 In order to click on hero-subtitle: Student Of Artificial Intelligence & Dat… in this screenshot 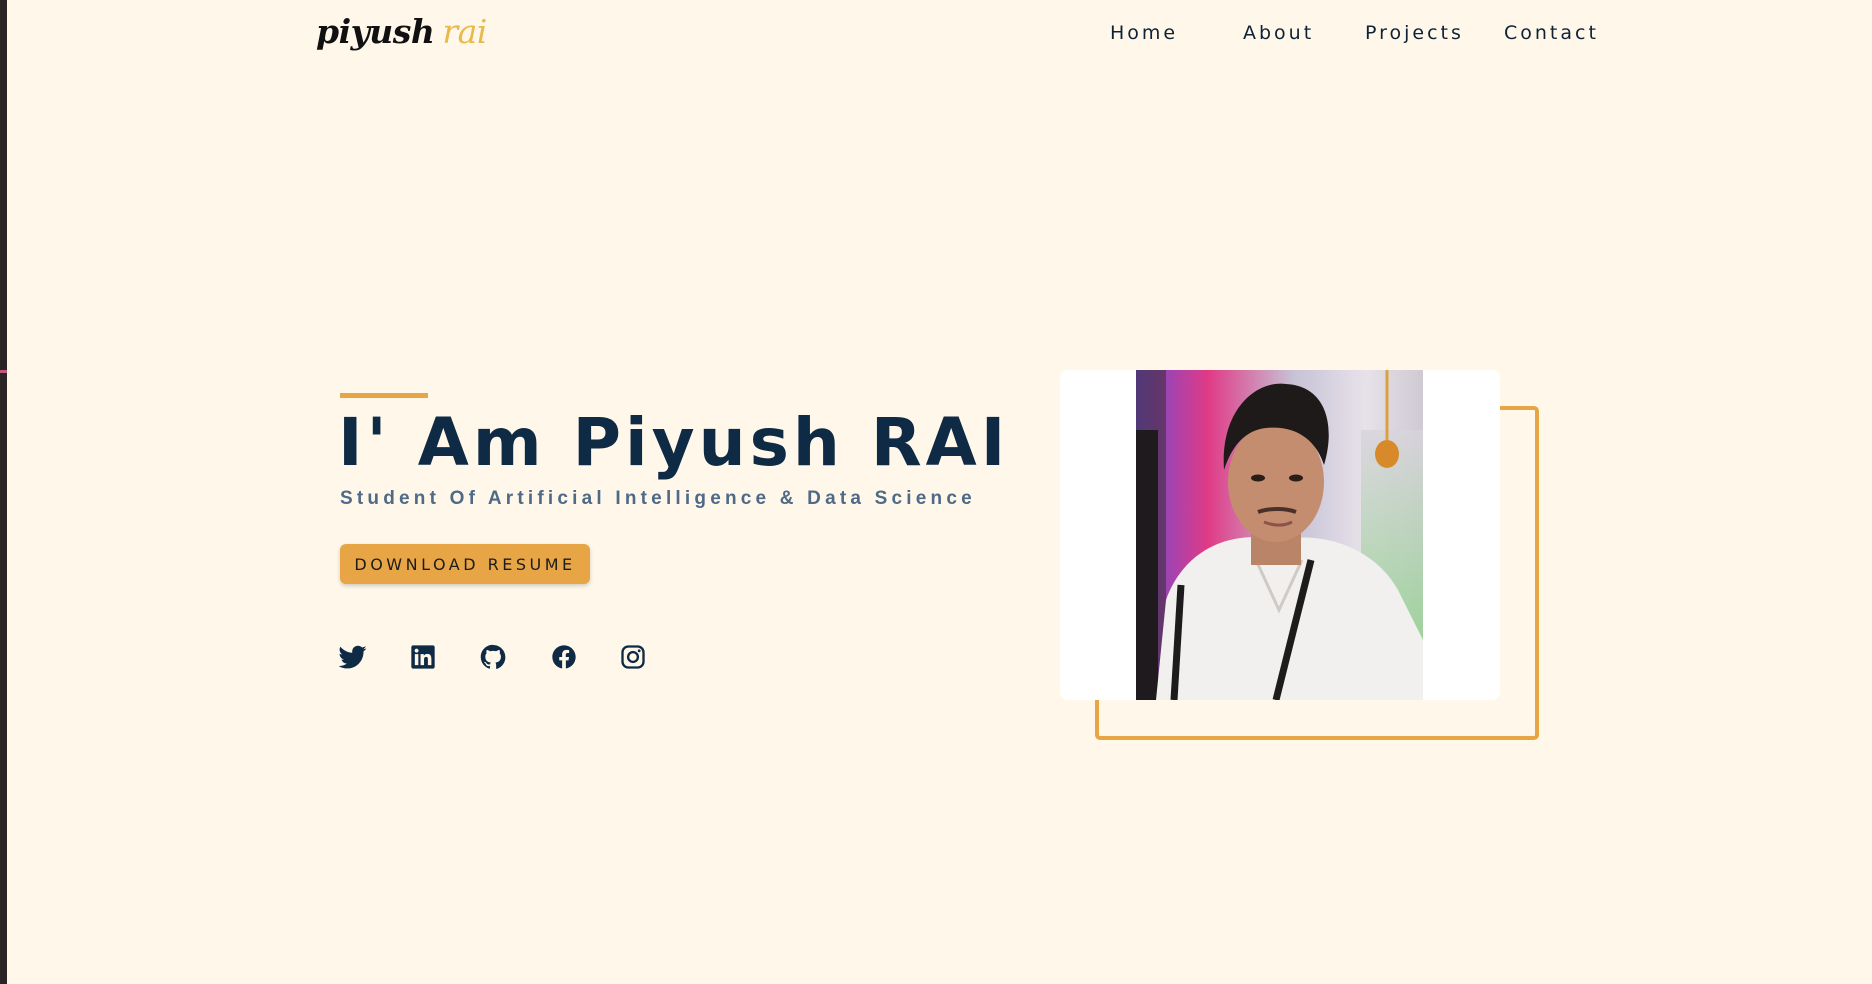, I will do `click(658, 498)`.